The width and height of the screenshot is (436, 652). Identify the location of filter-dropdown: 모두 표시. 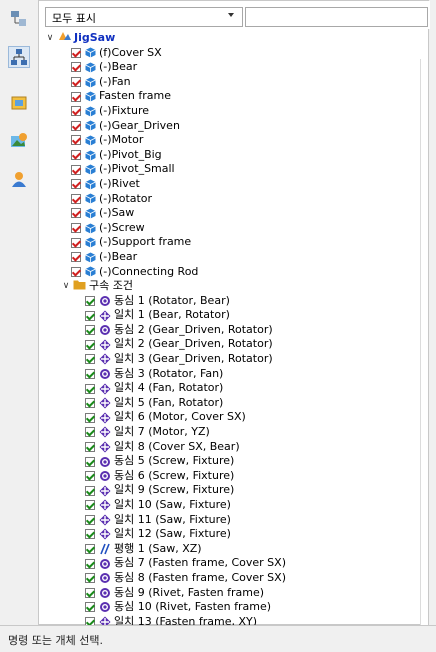
(144, 17).